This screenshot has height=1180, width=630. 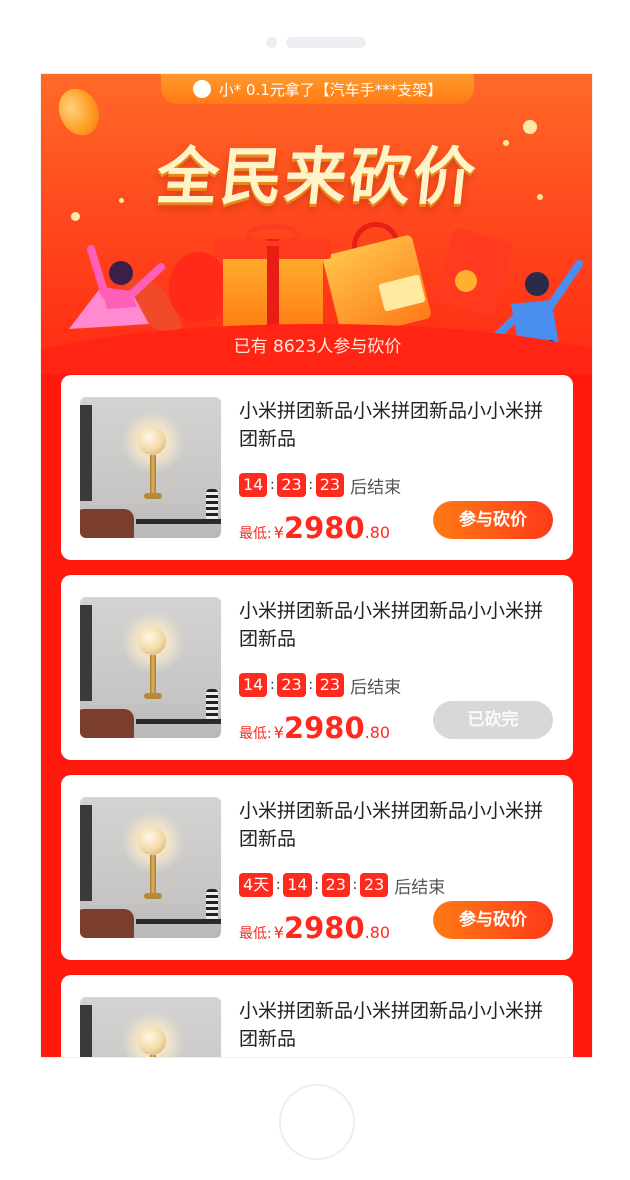 I want to click on coin-illustration, so click(x=466, y=281).